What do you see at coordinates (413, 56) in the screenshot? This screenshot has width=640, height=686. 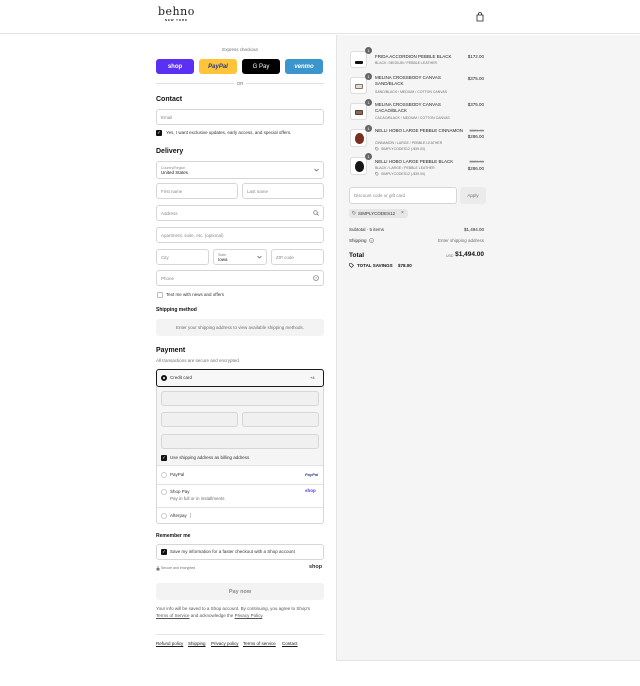 I see `product-name: FRIDA ACCORDION PEBBLE BLACK` at bounding box center [413, 56].